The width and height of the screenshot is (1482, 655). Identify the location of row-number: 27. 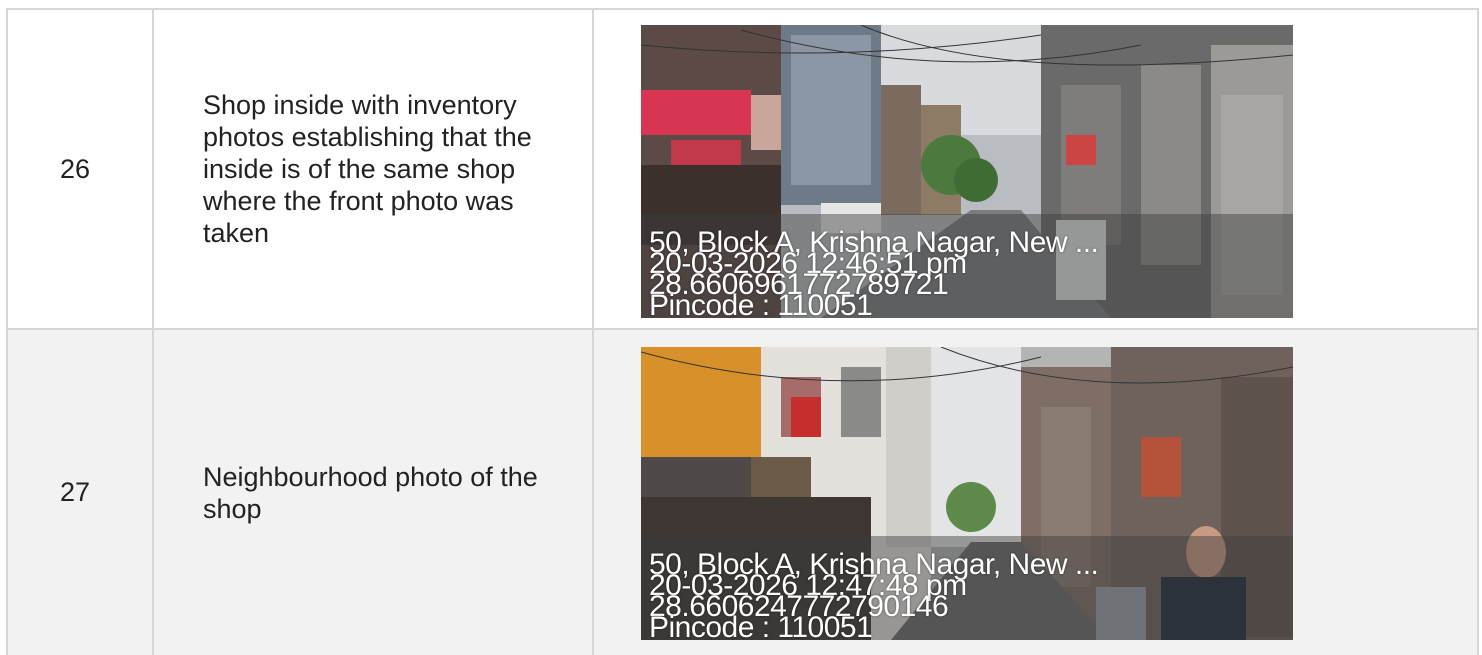
(80, 492).